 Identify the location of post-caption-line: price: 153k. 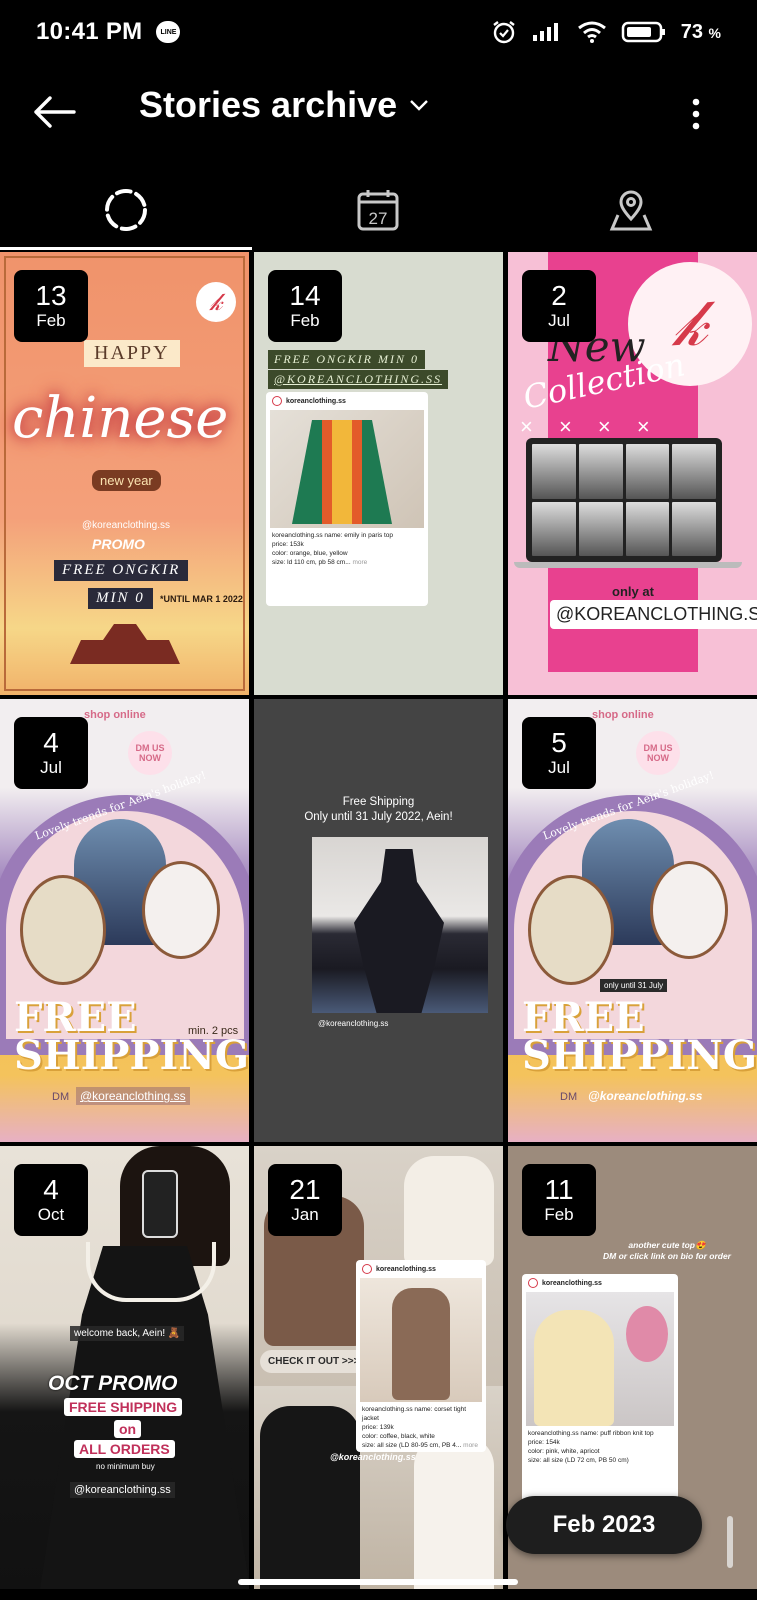
(288, 544).